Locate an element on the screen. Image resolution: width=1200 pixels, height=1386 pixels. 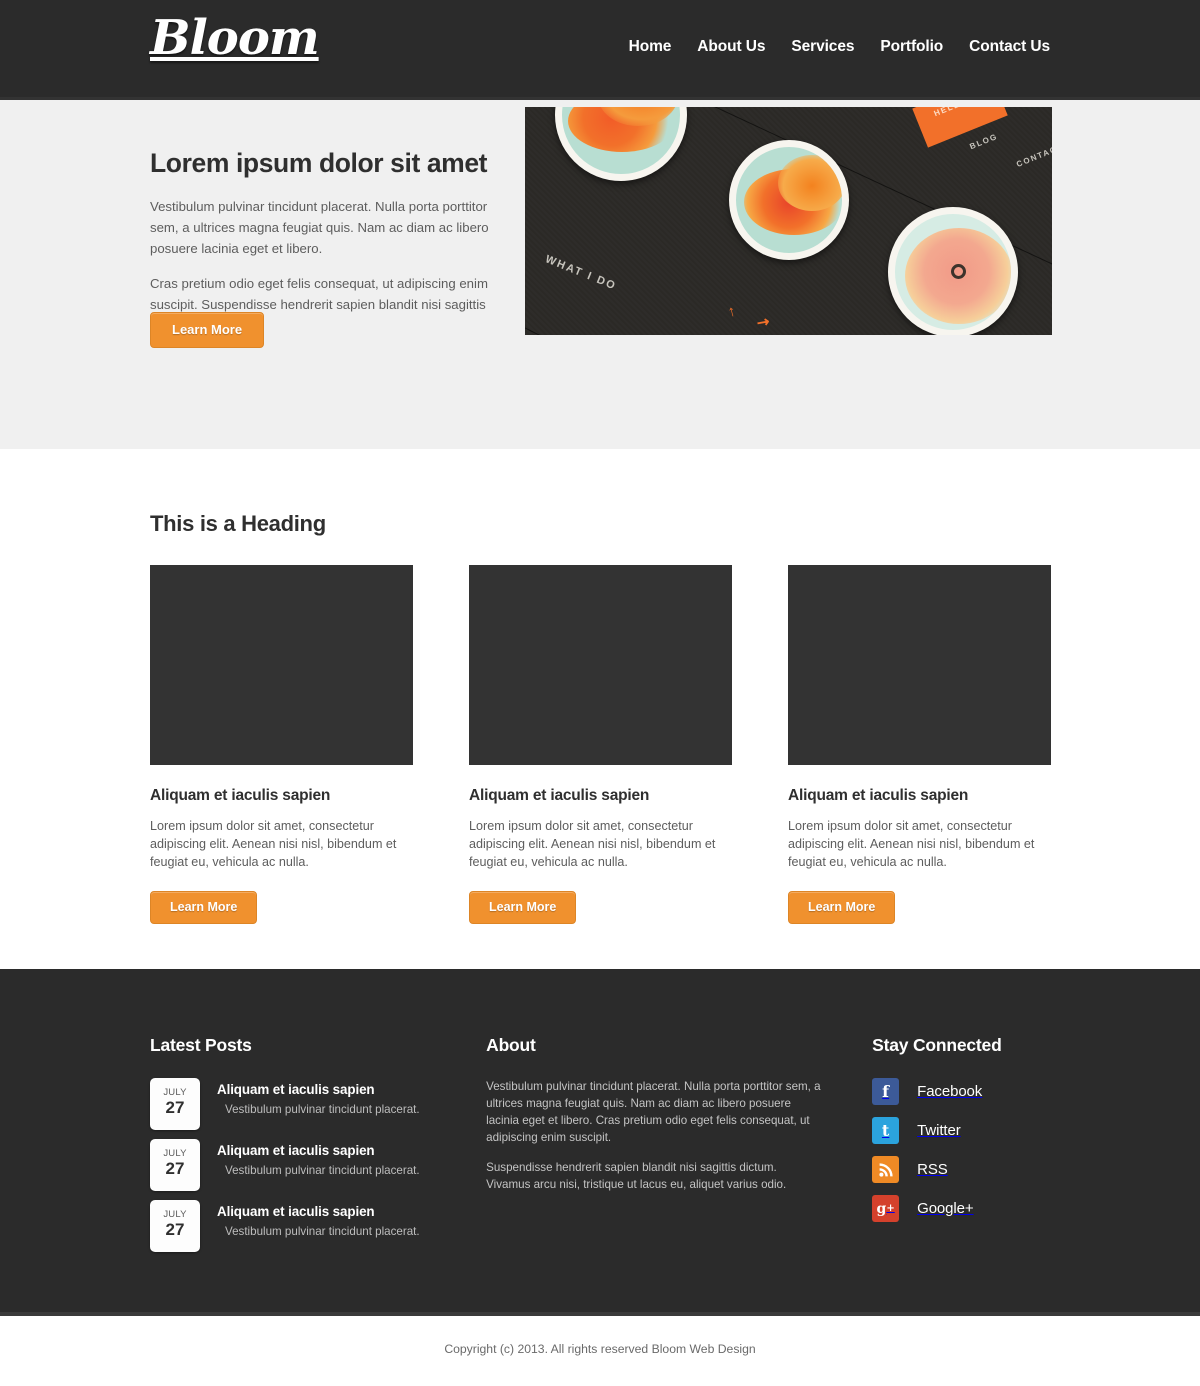
nav-about-us: About Us is located at coordinates (731, 47).